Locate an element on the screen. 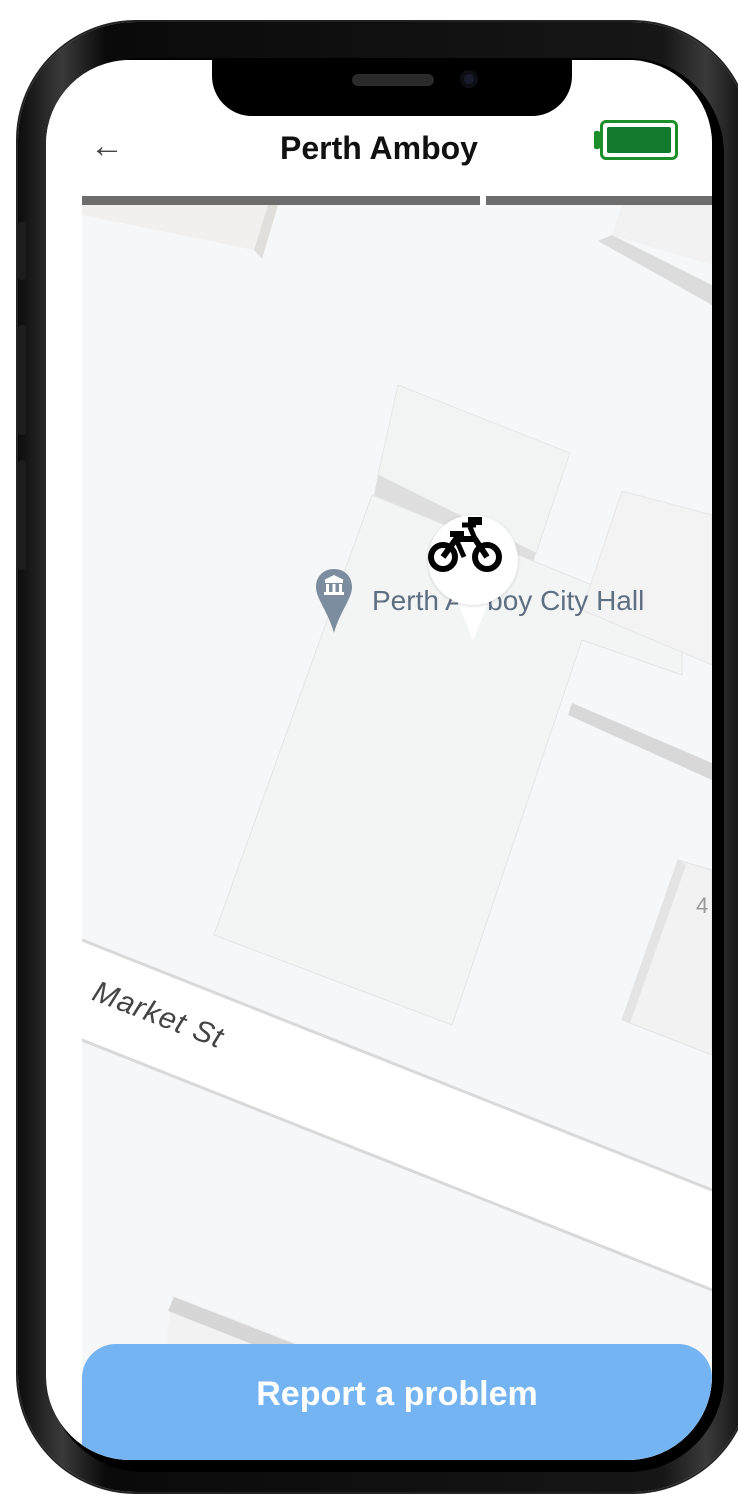 The width and height of the screenshot is (738, 1494). address-number: 4 is located at coordinates (702, 905).